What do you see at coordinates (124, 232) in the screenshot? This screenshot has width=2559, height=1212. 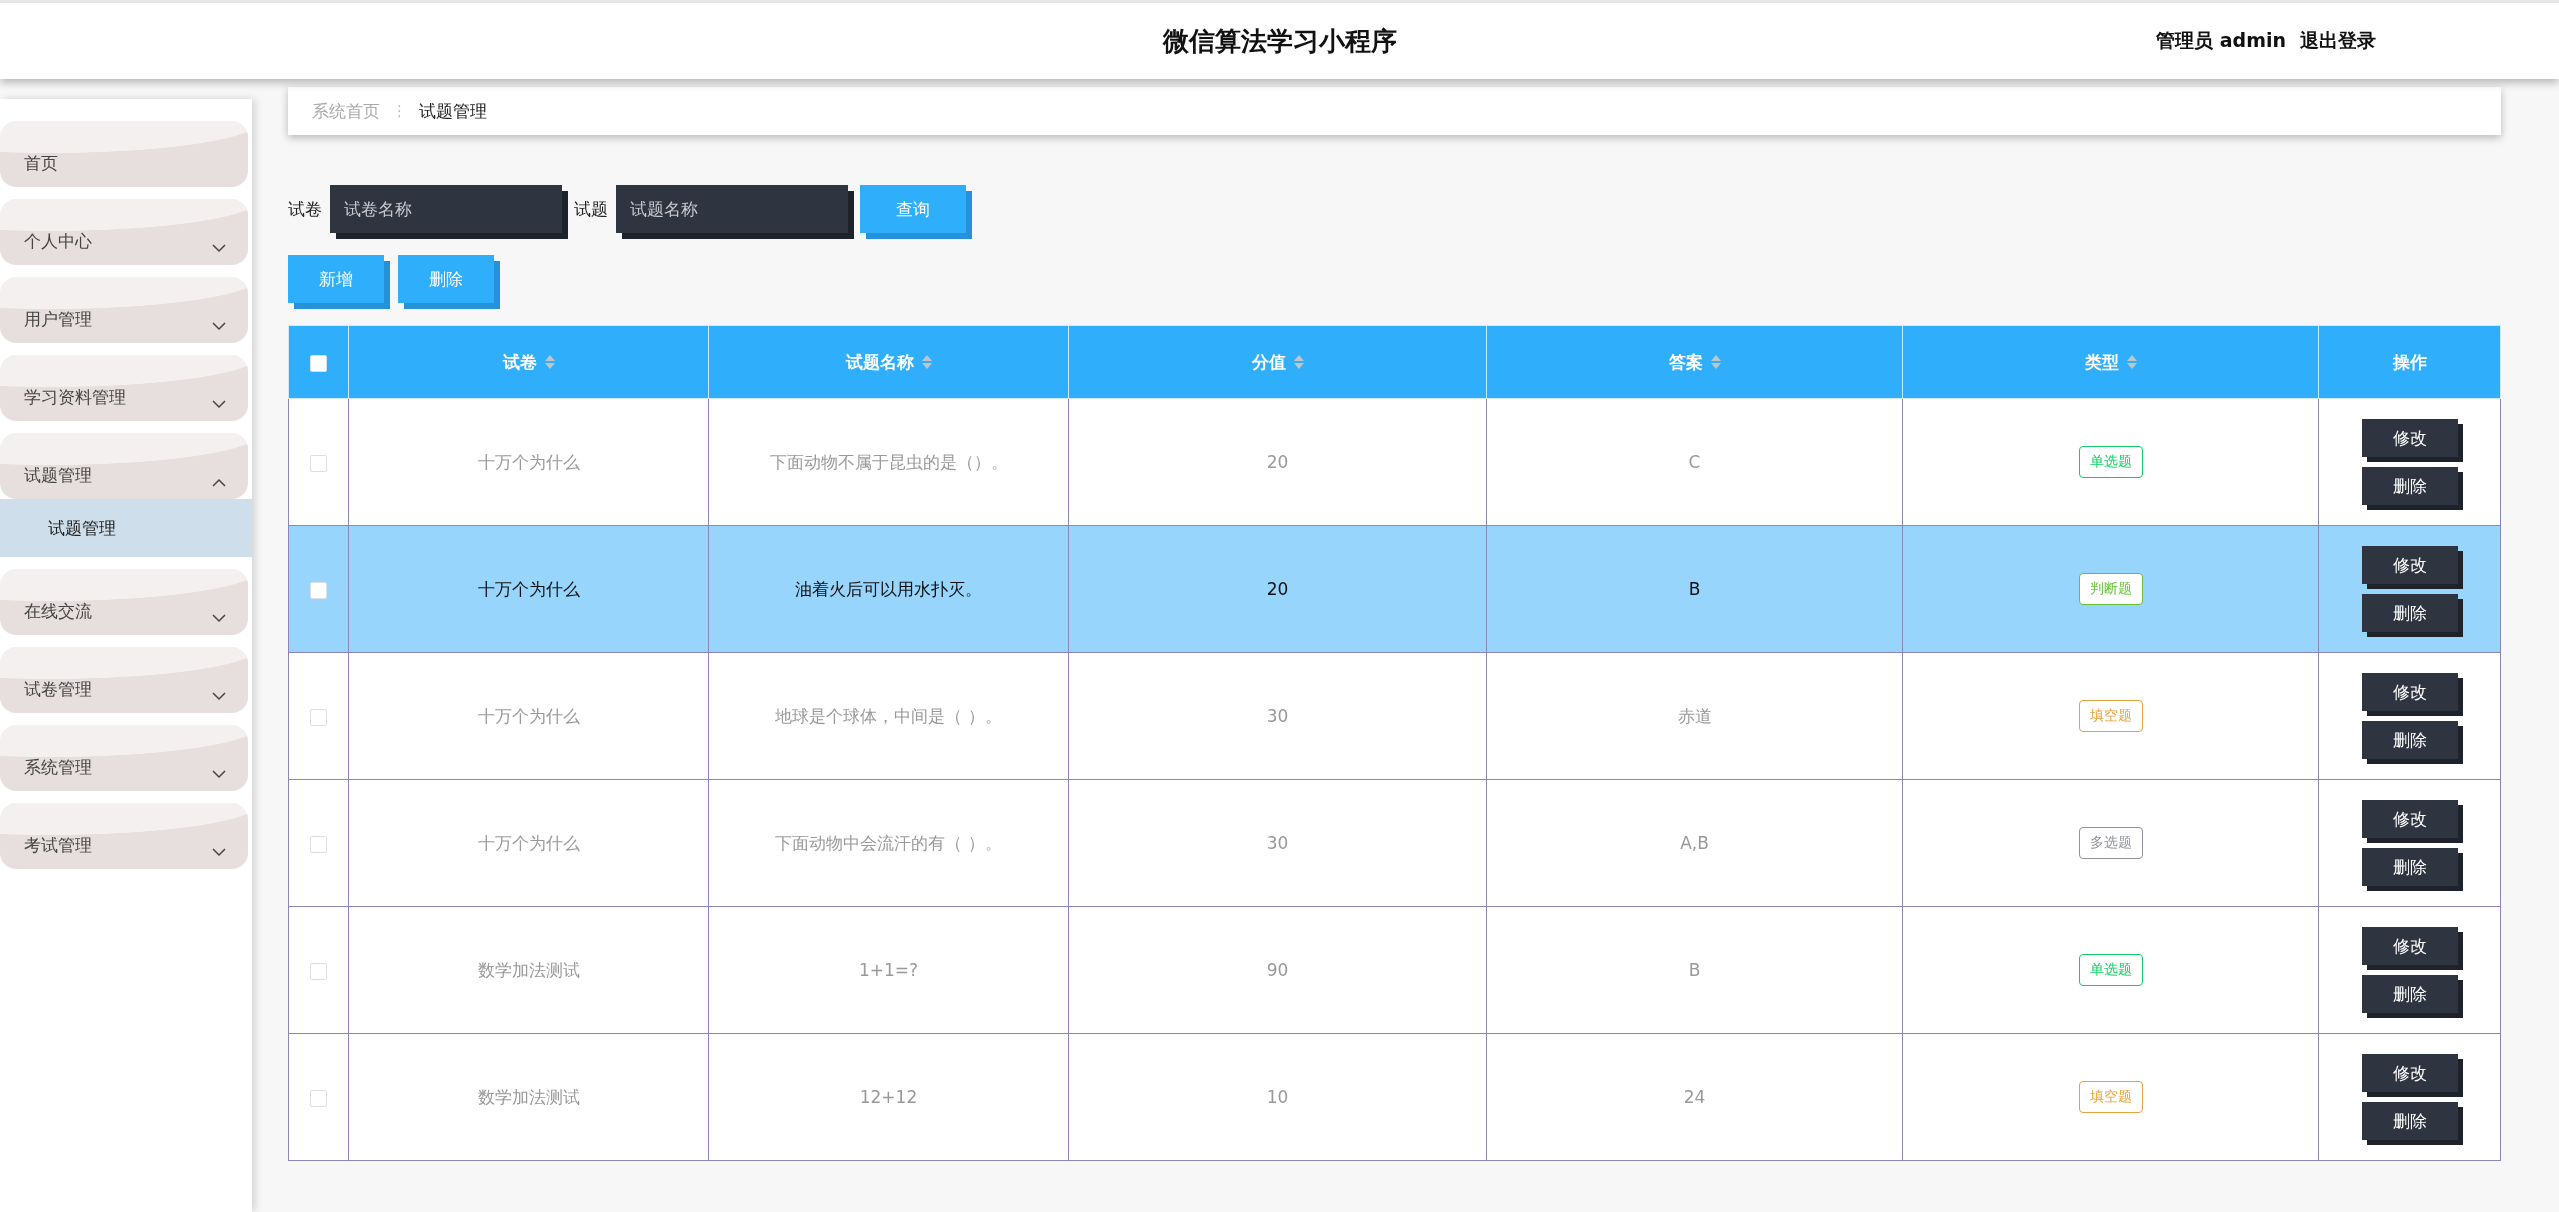 I see `sidebar-item: 个人中心` at bounding box center [124, 232].